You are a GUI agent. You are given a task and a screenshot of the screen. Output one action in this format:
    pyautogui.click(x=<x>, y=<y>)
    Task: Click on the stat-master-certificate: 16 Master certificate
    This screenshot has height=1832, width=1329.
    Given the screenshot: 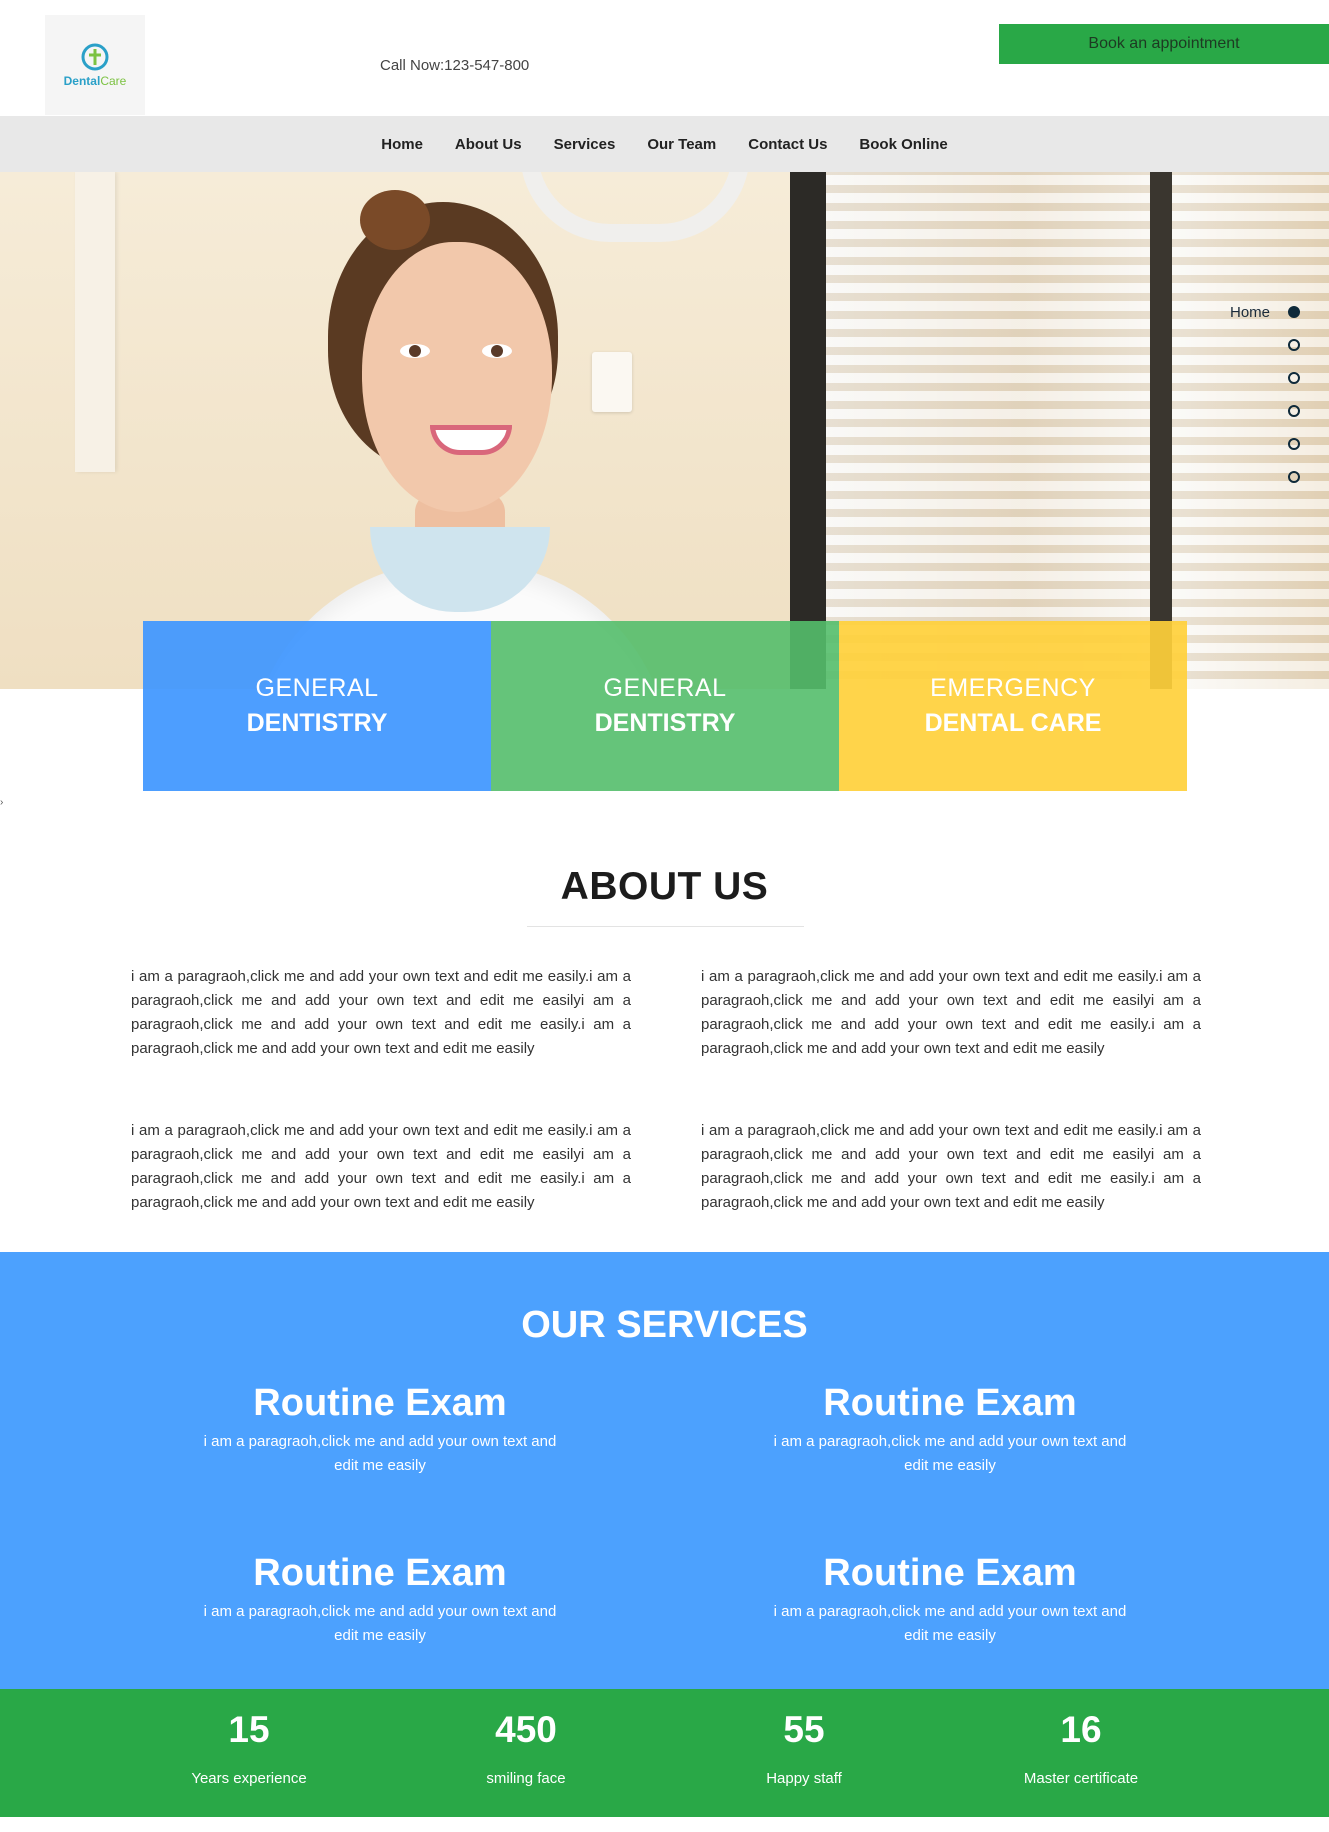 What is the action you would take?
    pyautogui.click(x=1081, y=1747)
    